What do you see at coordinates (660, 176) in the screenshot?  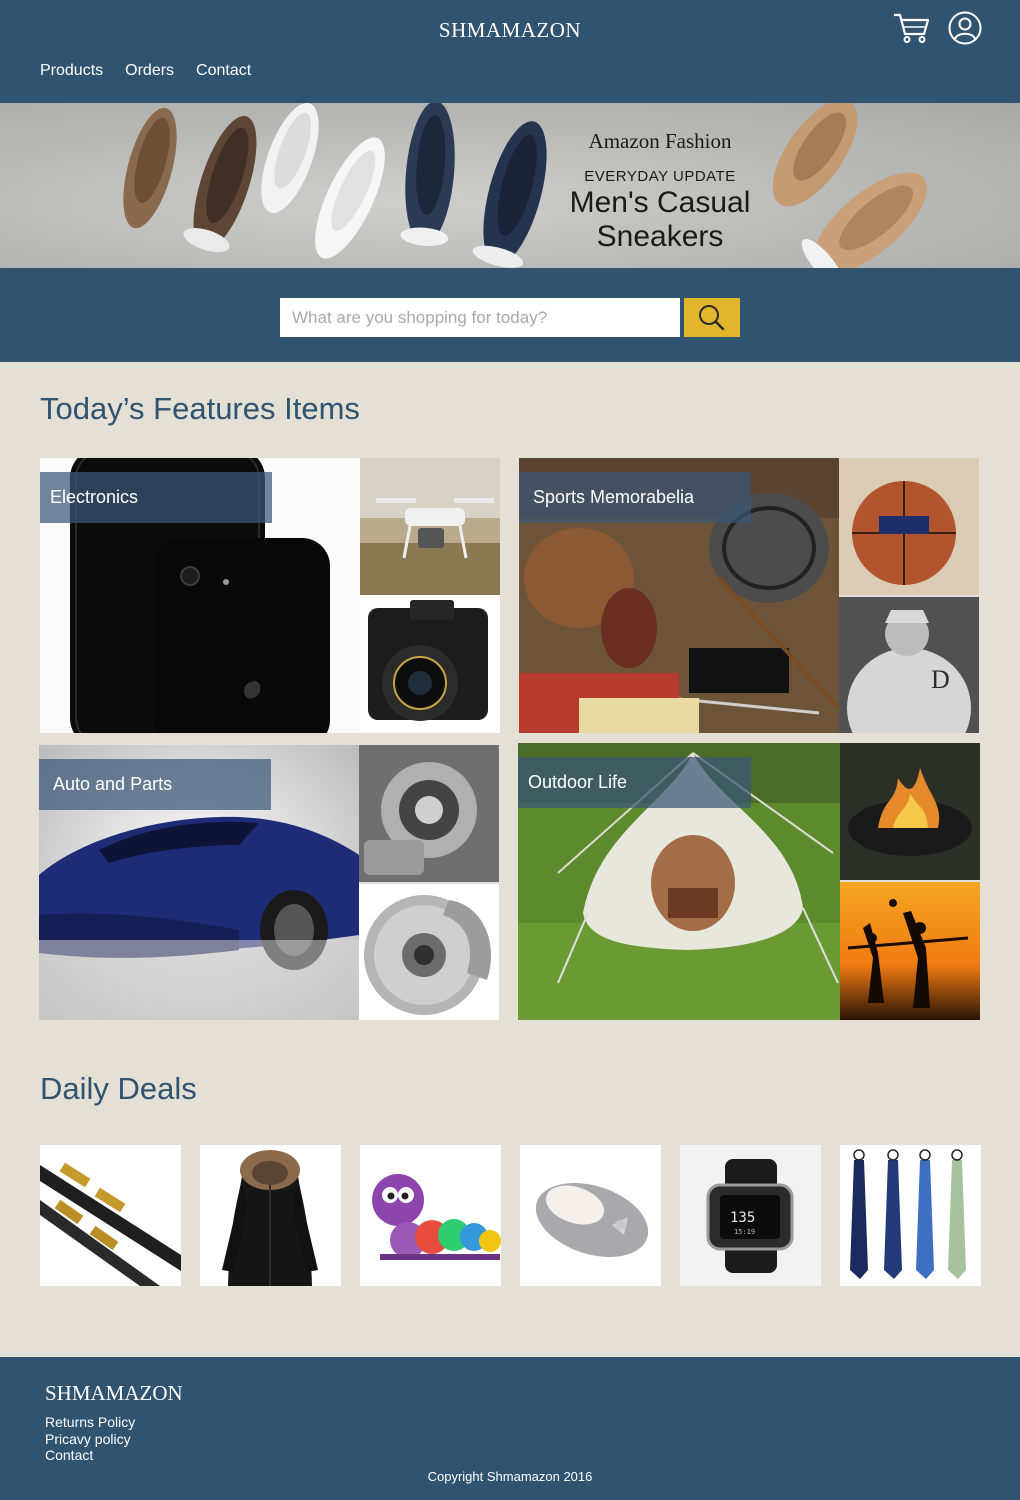 I see `banner-line-2: EVERYDAY UPDATE` at bounding box center [660, 176].